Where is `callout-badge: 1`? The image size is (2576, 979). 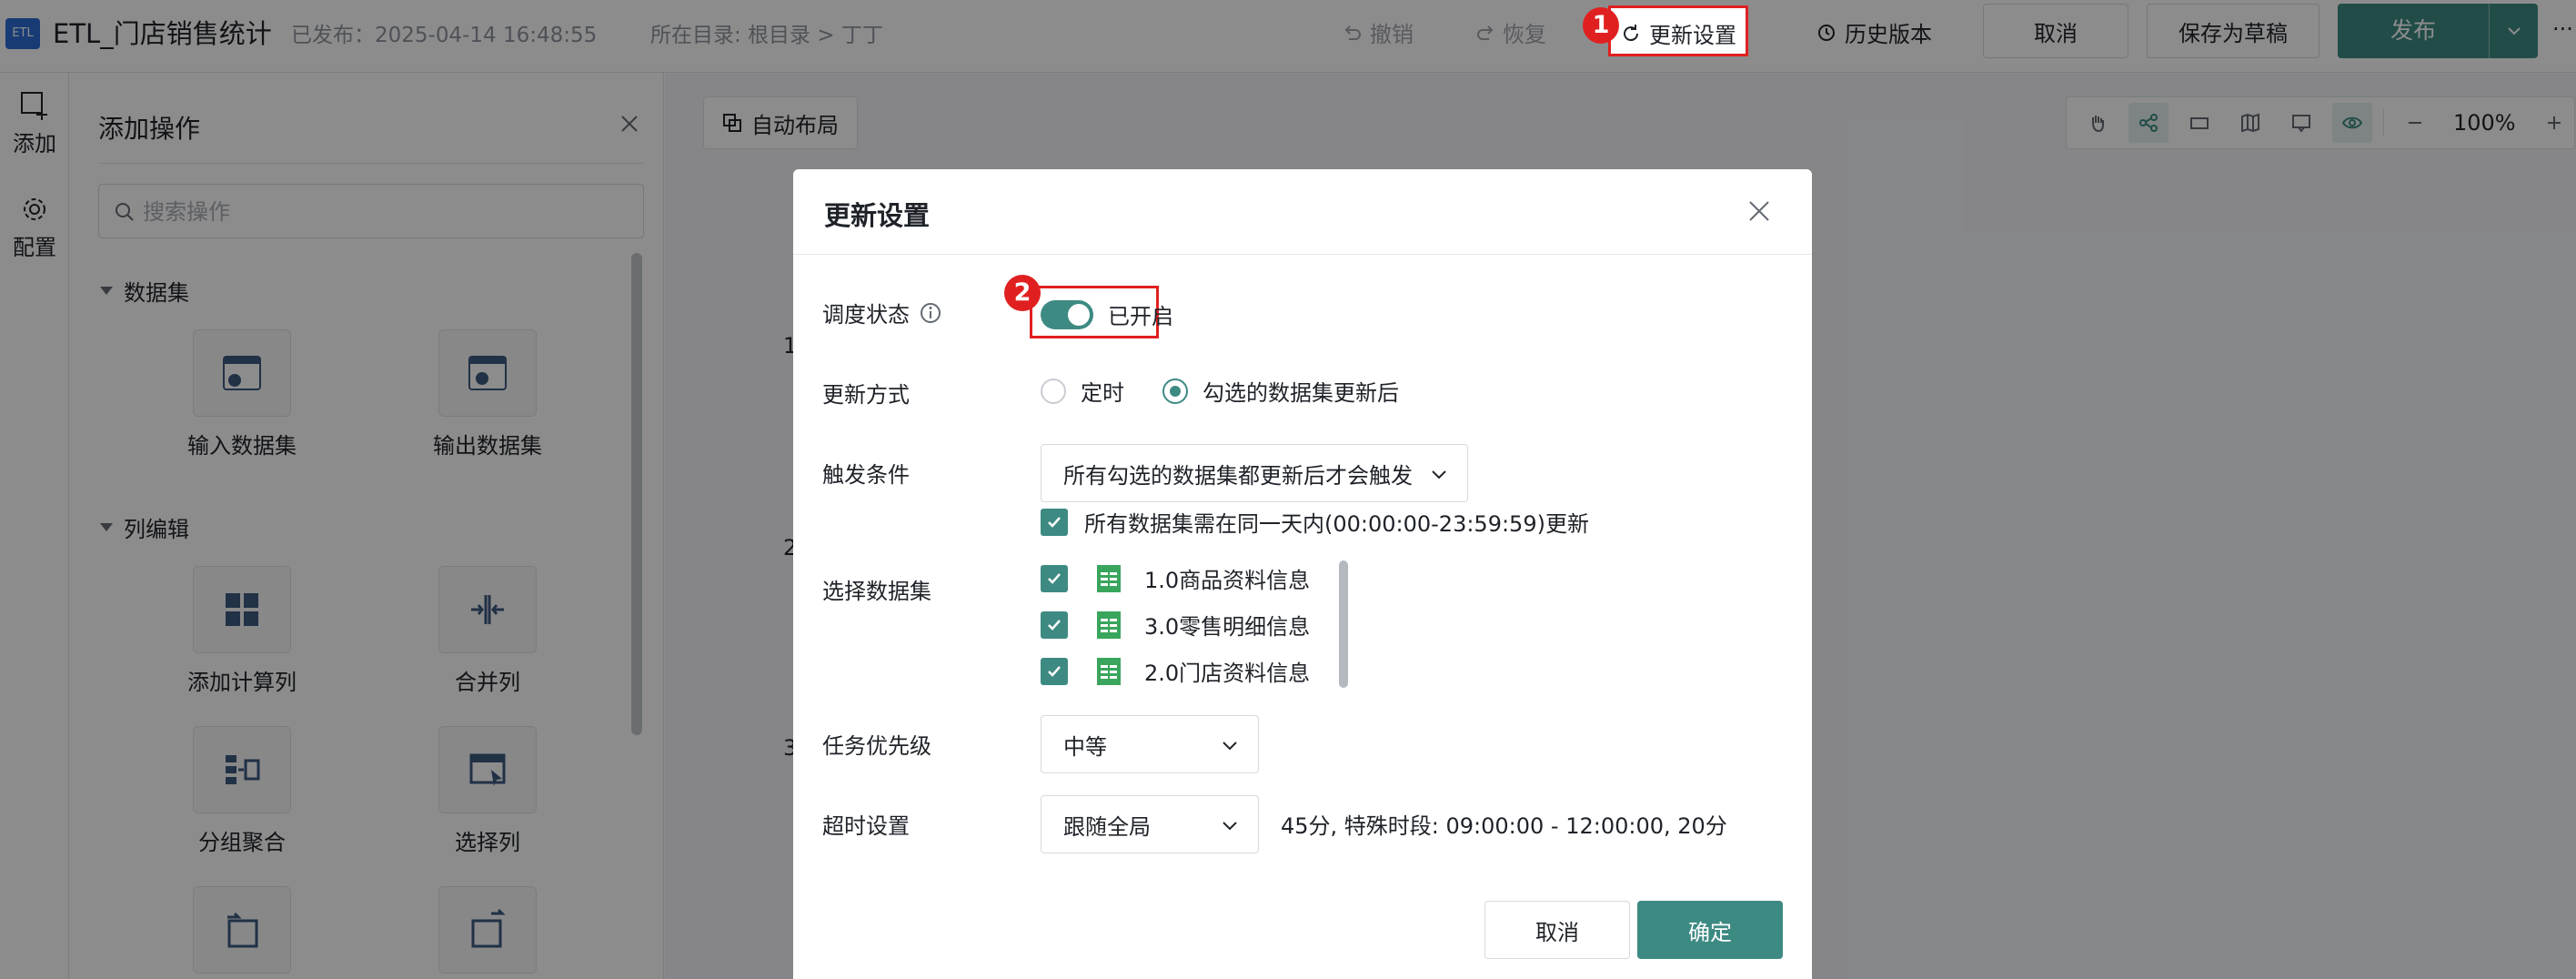
callout-badge: 1 is located at coordinates (1601, 25).